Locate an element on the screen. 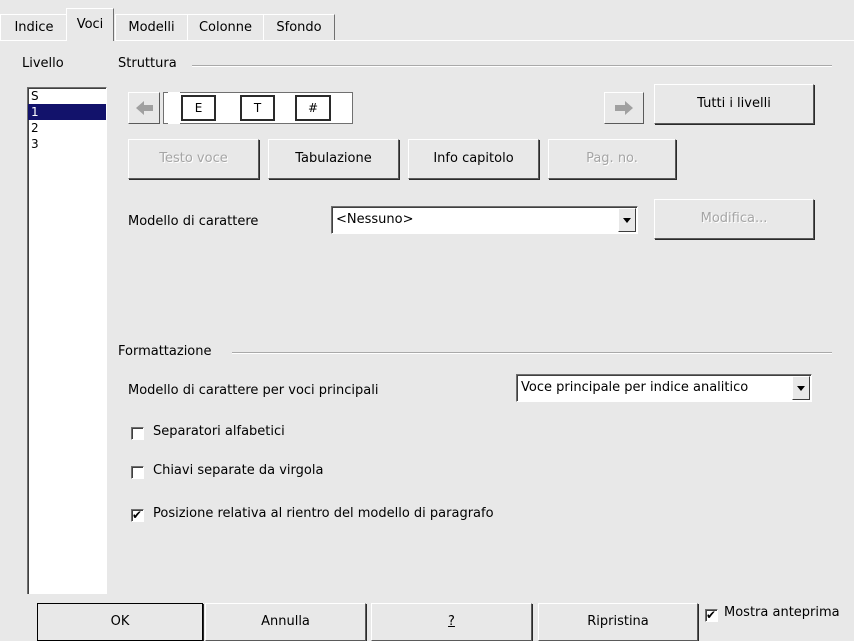 The image size is (854, 641). alpha-delim-checkbox is located at coordinates (137, 433).